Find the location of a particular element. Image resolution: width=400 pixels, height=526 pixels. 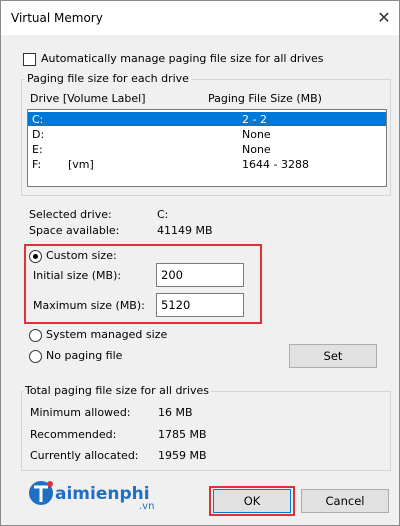

currently-allocated-value: 1959 MB is located at coordinates (182, 455).